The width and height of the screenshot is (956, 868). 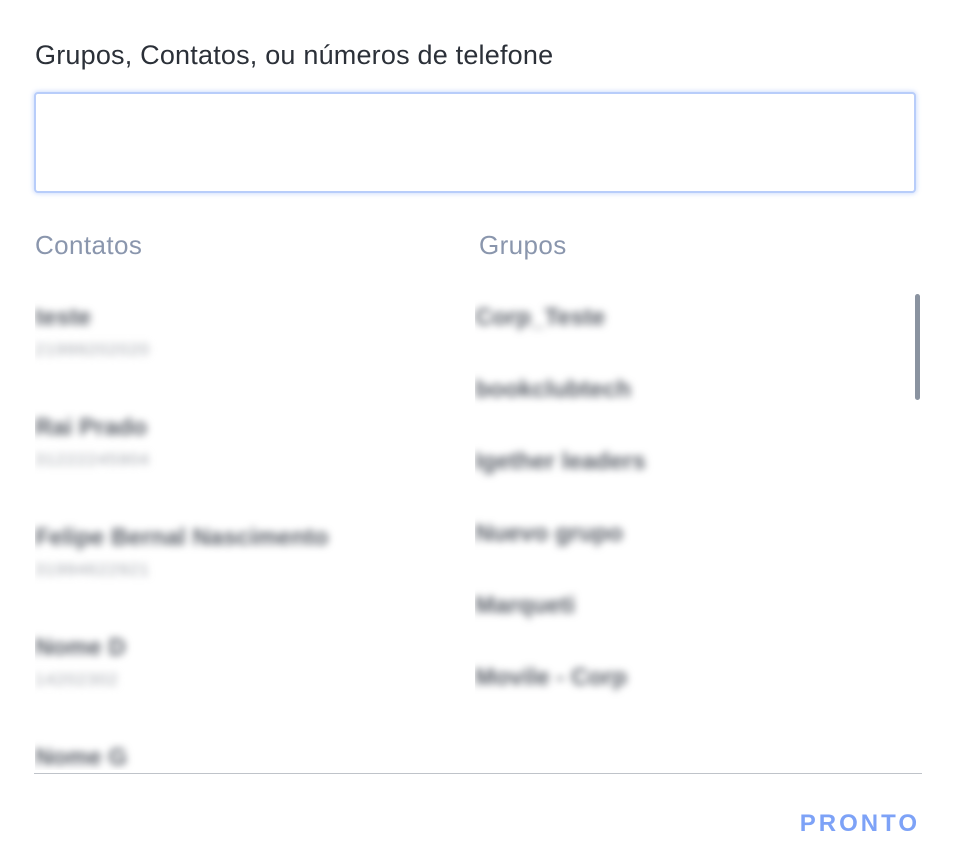 What do you see at coordinates (93, 349) in the screenshot?
I see `contact-phone: 21999202020` at bounding box center [93, 349].